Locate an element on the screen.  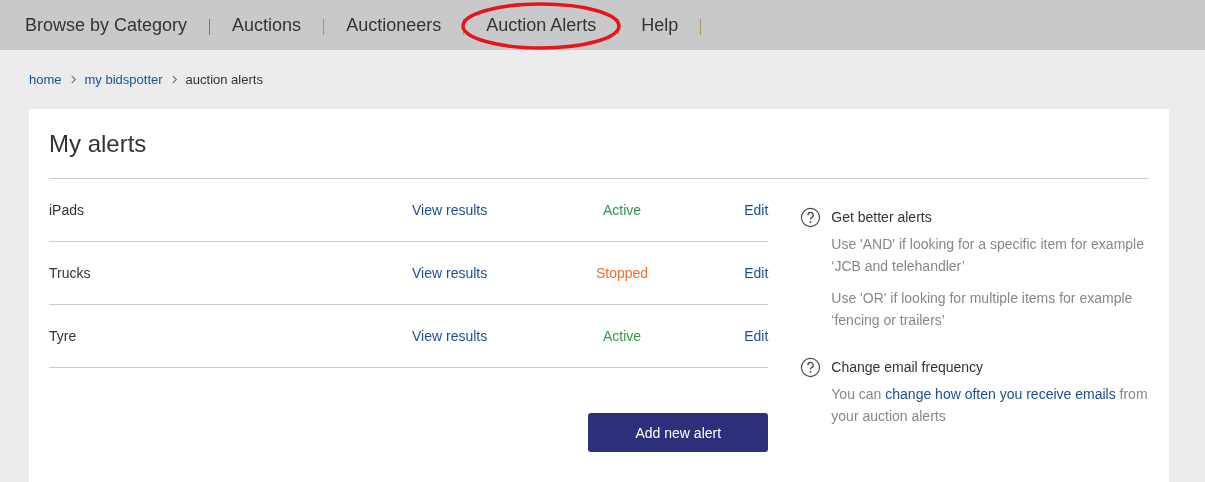
page-title: My alerts is located at coordinates (98, 144).